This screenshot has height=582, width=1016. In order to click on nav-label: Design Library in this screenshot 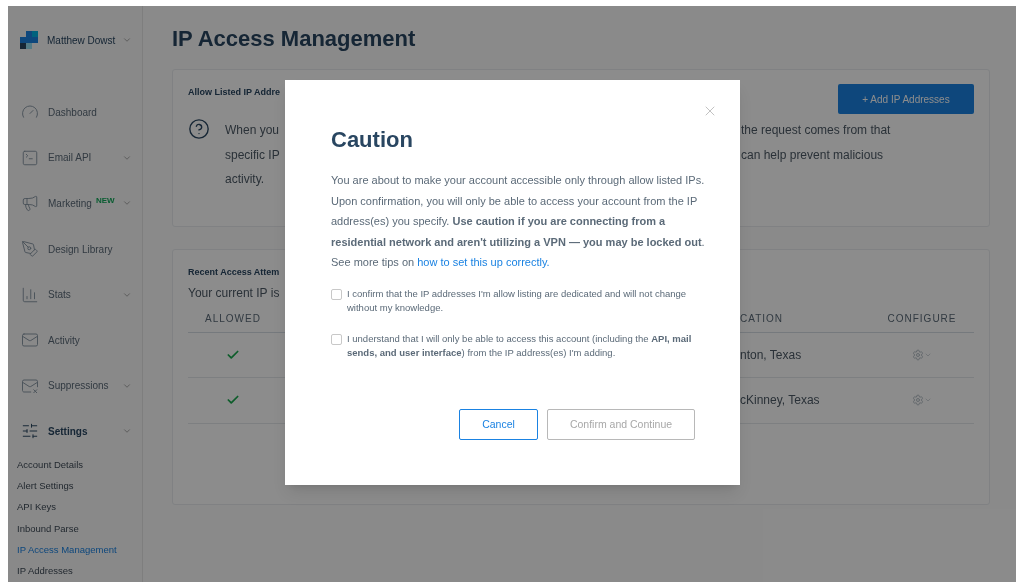, I will do `click(80, 249)`.